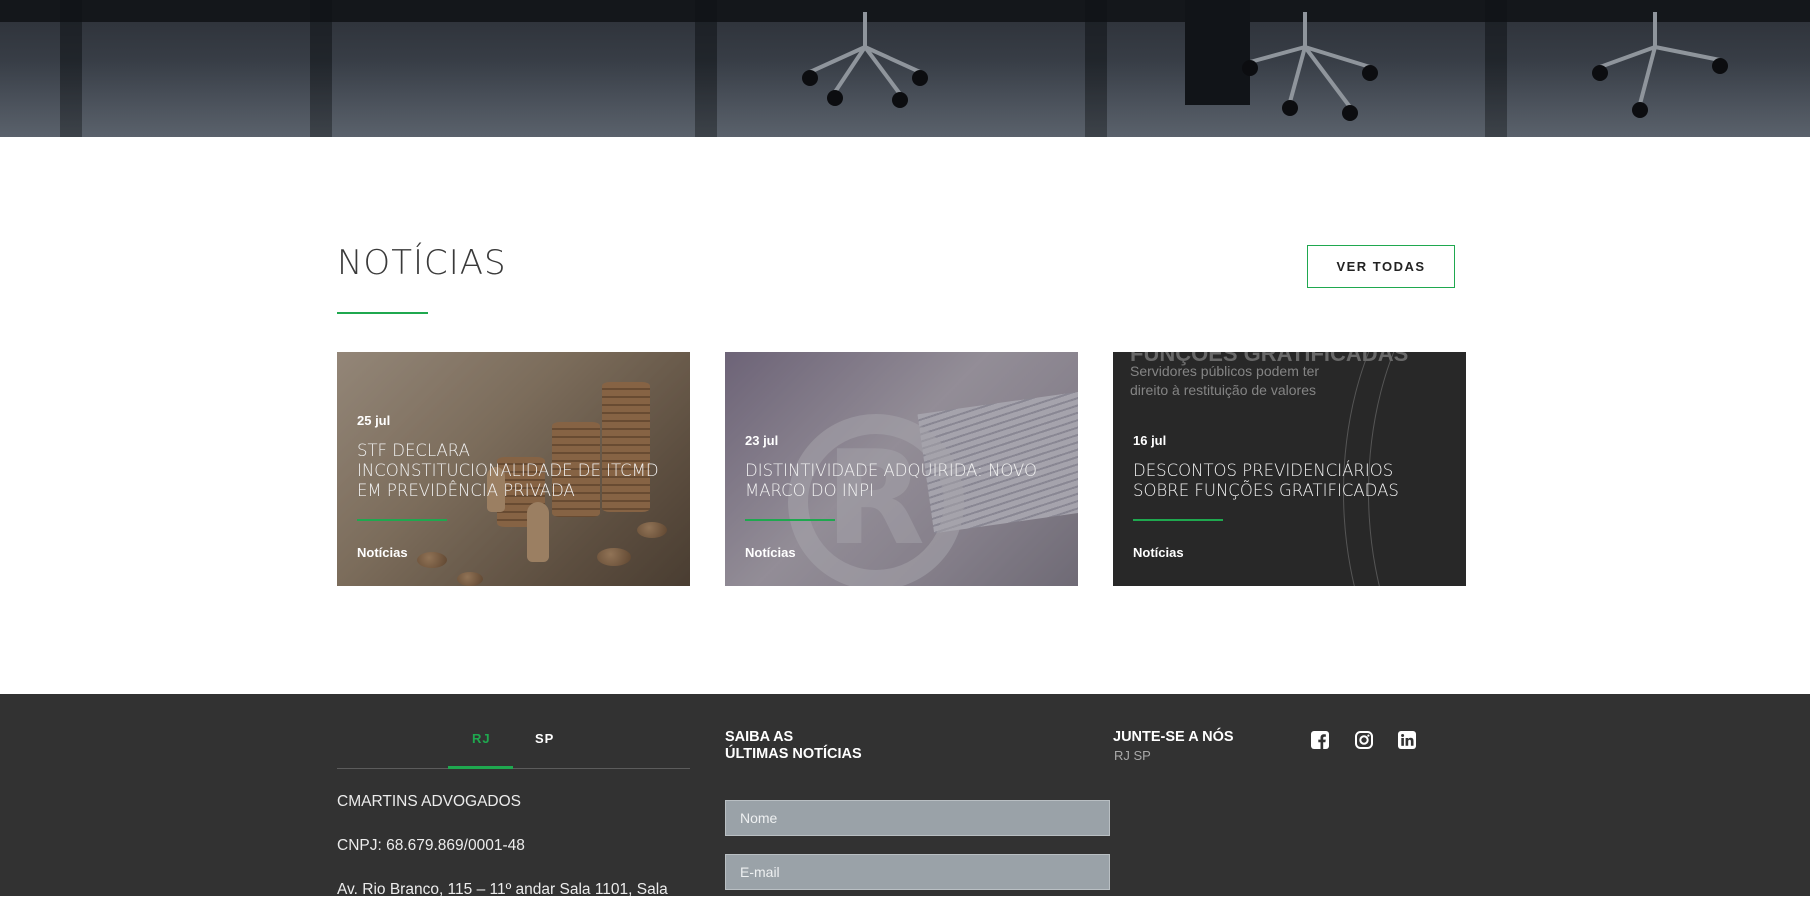 The width and height of the screenshot is (1810, 899). What do you see at coordinates (544, 738) in the screenshot?
I see `tab-sp: SP` at bounding box center [544, 738].